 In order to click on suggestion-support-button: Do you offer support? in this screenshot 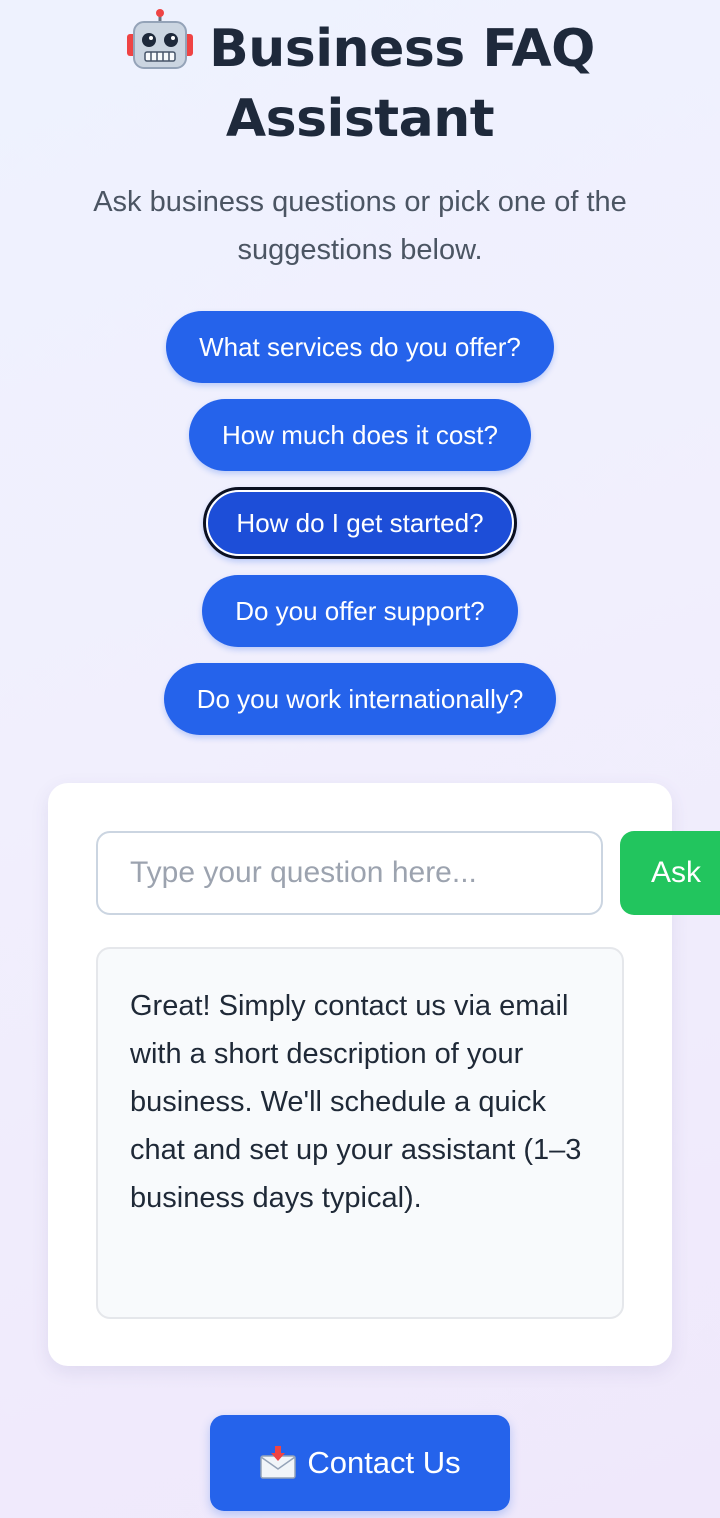, I will do `click(360, 611)`.